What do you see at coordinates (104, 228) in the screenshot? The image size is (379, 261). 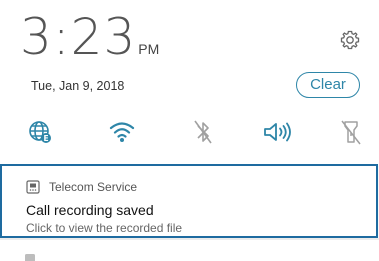 I see `notification-body: Click to view the recorded file` at bounding box center [104, 228].